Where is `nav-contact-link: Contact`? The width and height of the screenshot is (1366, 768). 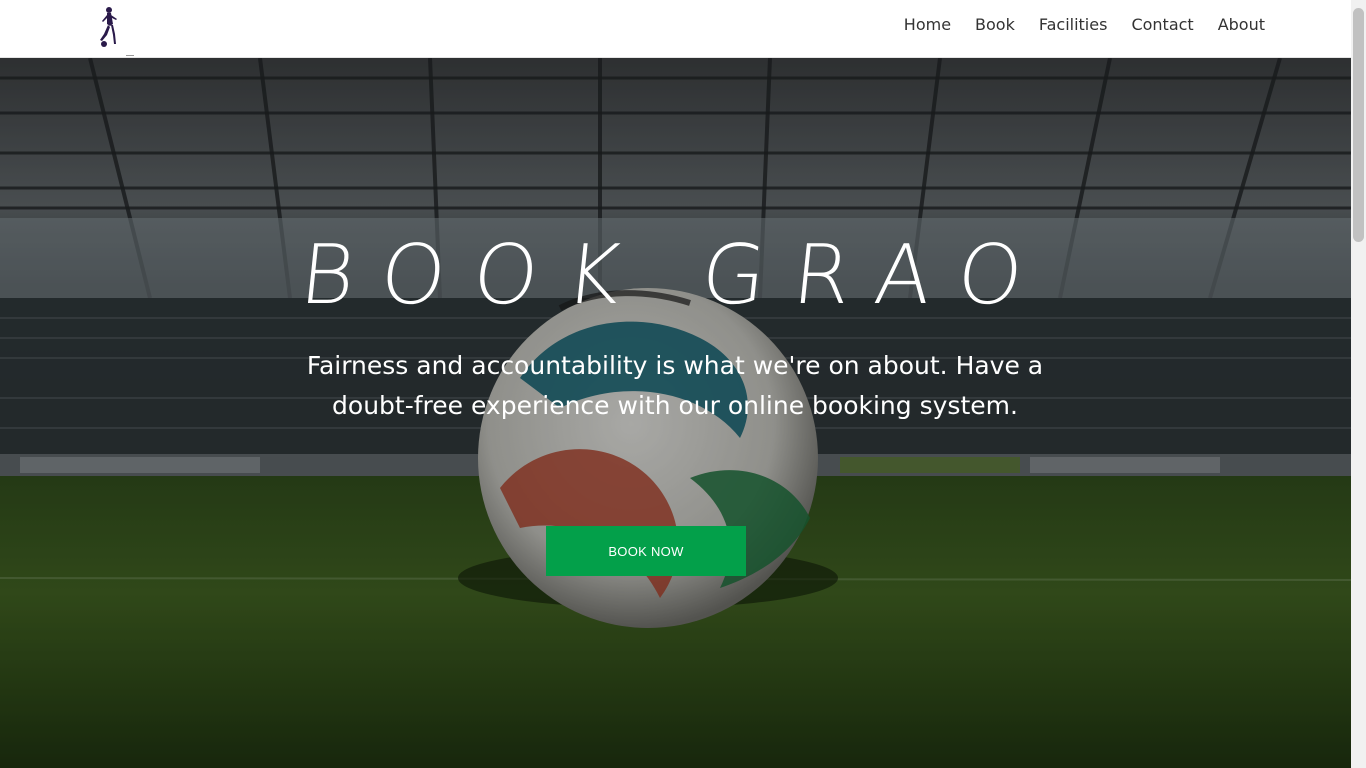 nav-contact-link: Contact is located at coordinates (1162, 25).